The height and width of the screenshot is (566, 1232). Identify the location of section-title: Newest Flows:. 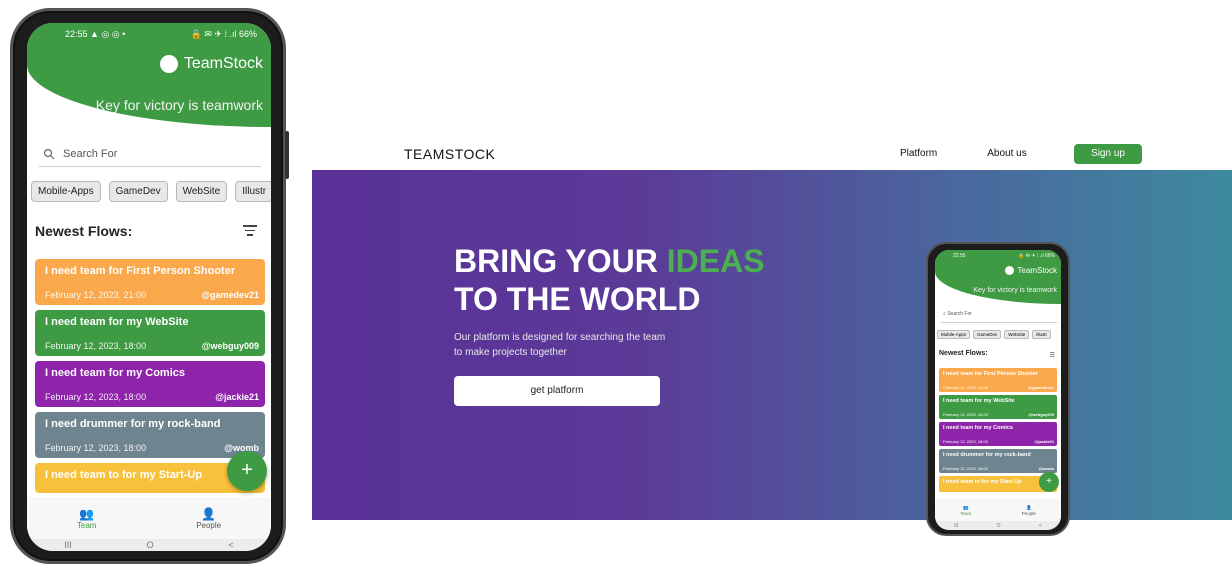
(84, 231).